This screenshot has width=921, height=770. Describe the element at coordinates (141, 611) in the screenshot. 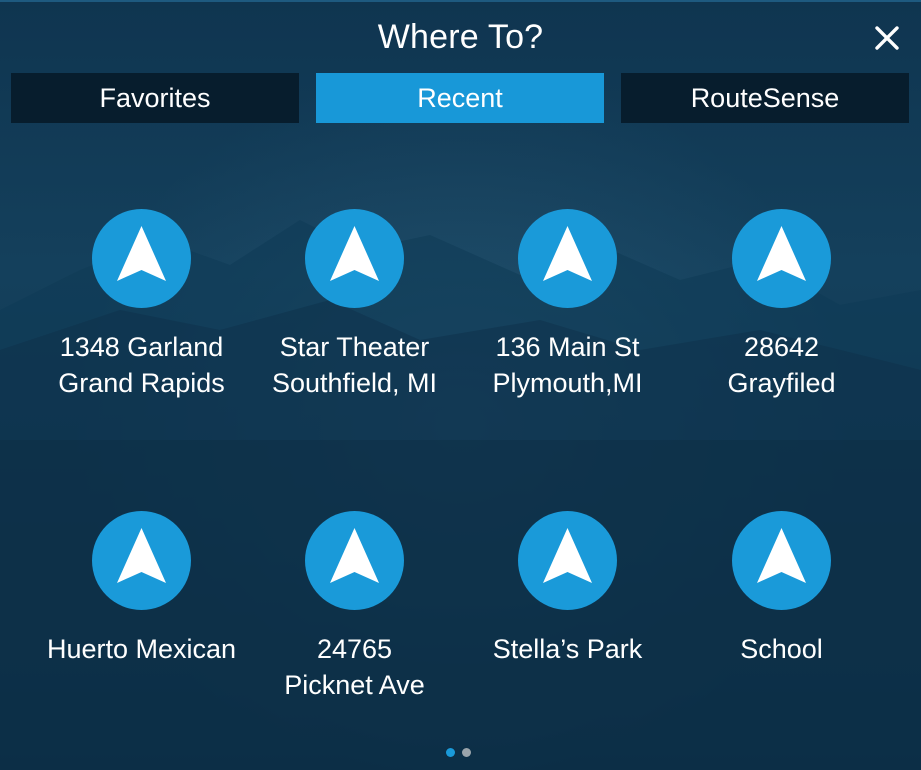

I see `destination-tile: Huerto Mexican` at that location.